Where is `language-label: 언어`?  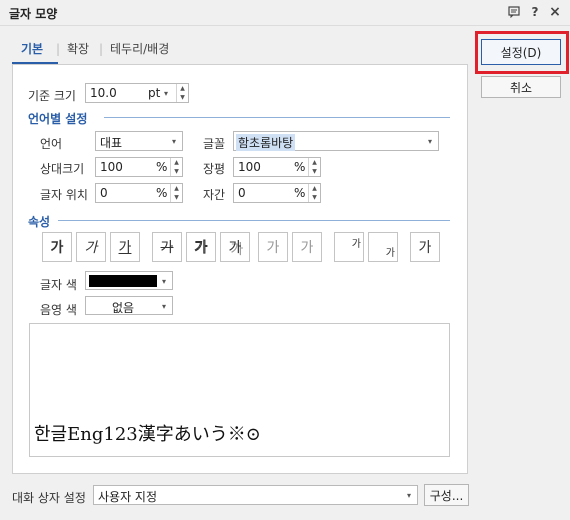
language-label: 언어 is located at coordinates (51, 144).